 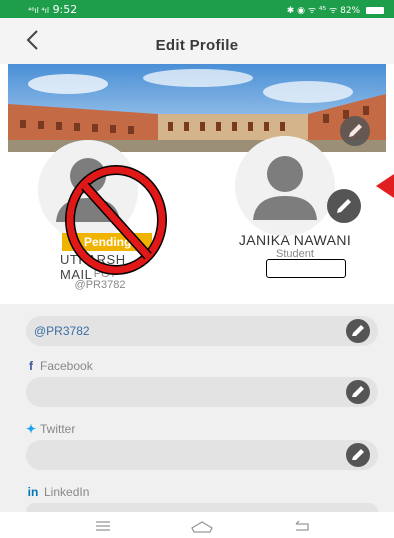 I want to click on twitter-icon: ✦, so click(x=31, y=429).